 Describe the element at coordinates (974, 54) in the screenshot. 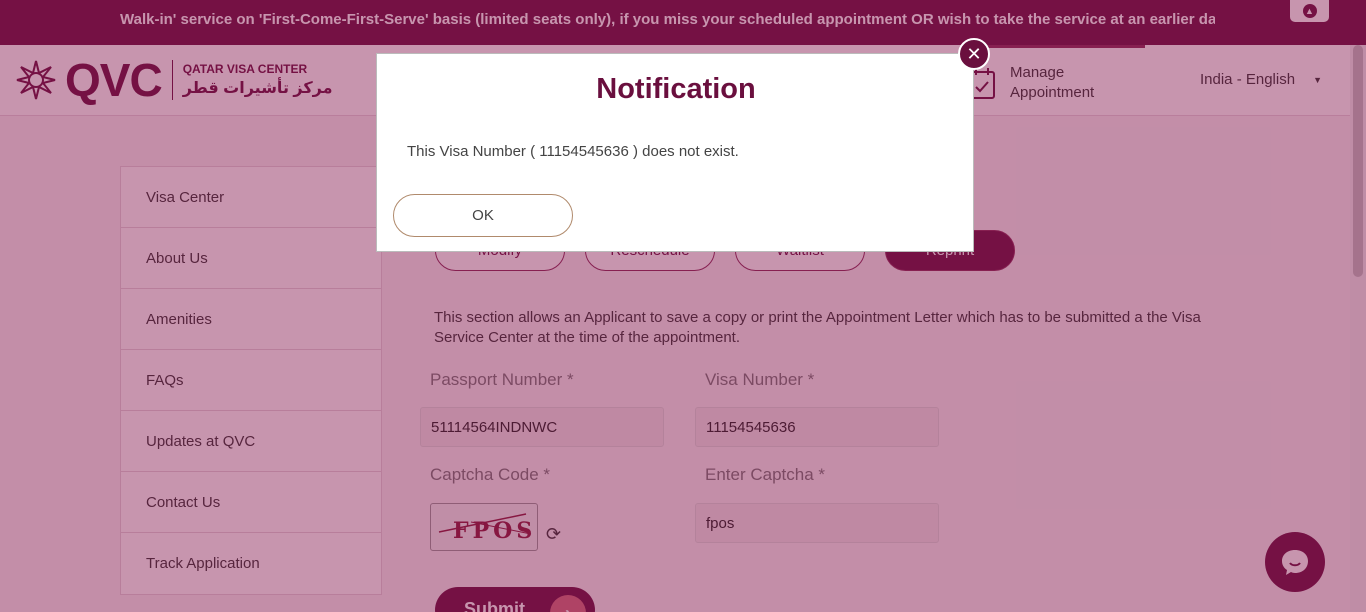

I see `close-icon: ✕` at that location.